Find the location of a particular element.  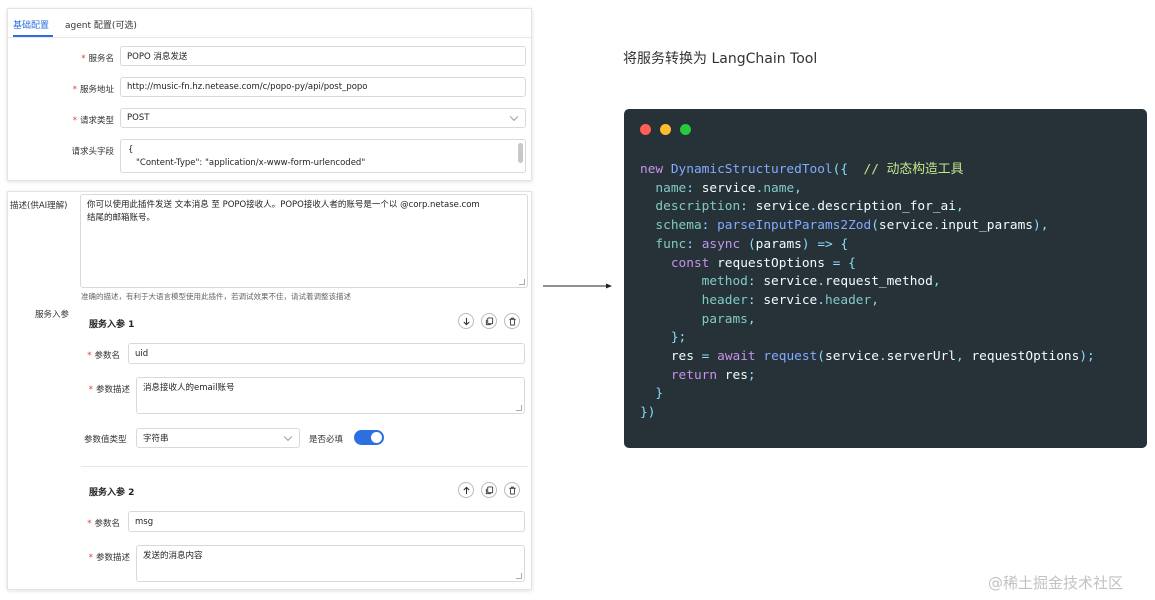

param-divider is located at coordinates (304, 466).